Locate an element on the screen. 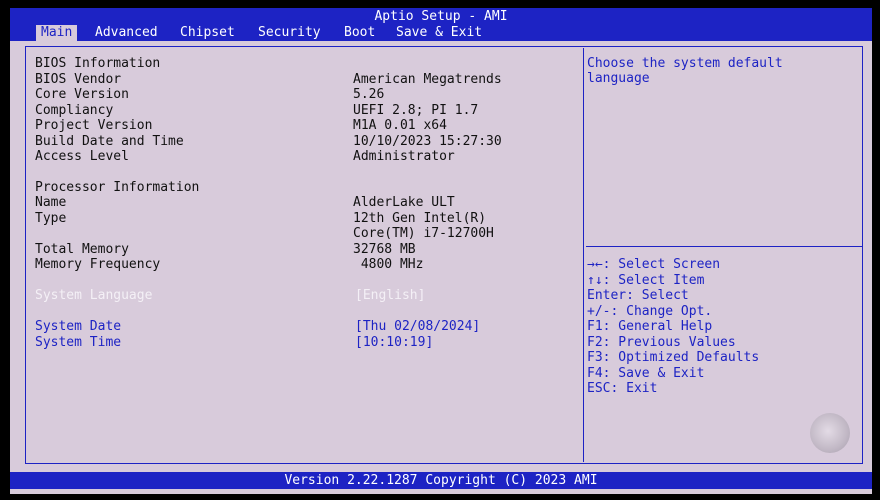 The image size is (880, 500). project-version-label: Project Version is located at coordinates (94, 125).